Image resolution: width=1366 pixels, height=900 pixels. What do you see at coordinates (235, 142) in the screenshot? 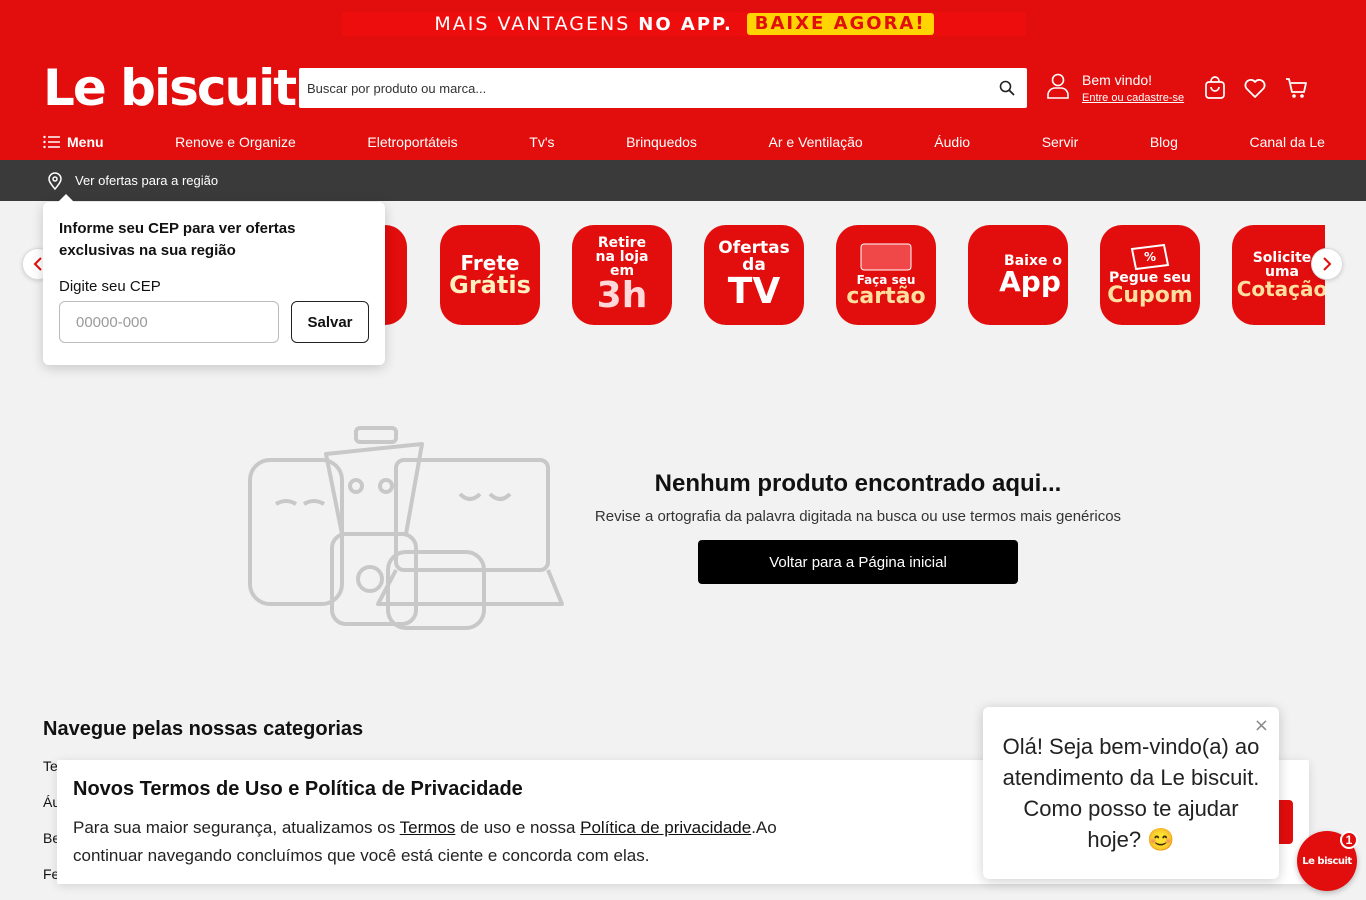
I see `nav-item-renove-e-organize: Renove e Organize` at bounding box center [235, 142].